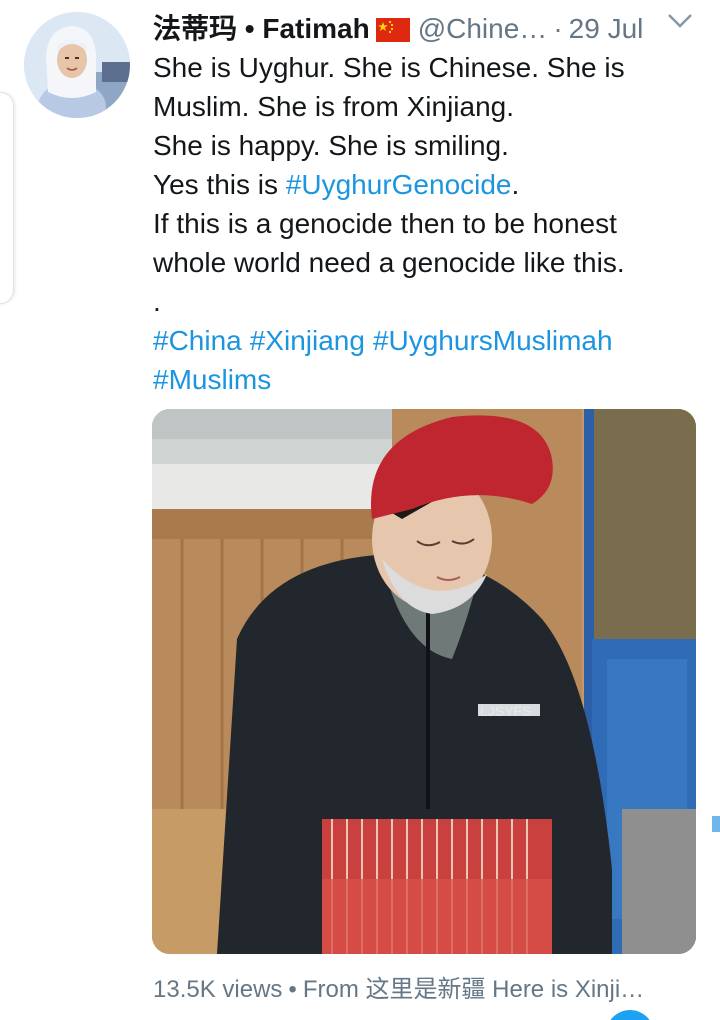 This screenshot has height=1020, width=720. What do you see at coordinates (515, 184) in the screenshot?
I see `line4-suffix: .` at bounding box center [515, 184].